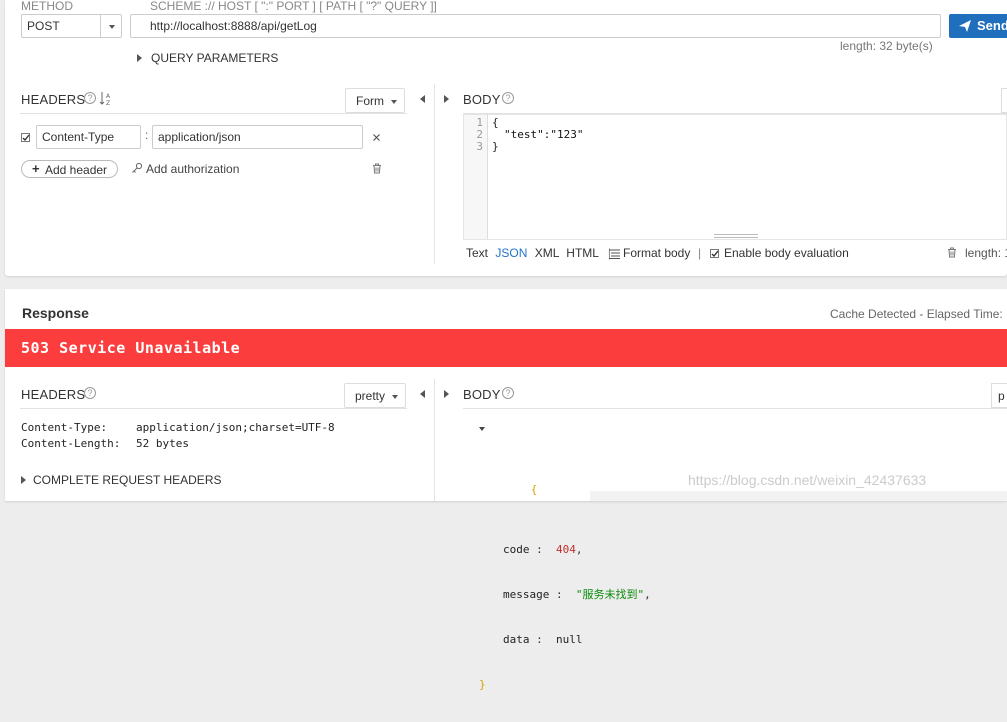 The width and height of the screenshot is (1007, 722). Describe the element at coordinates (376, 137) in the screenshot. I see `close-icon` at that location.